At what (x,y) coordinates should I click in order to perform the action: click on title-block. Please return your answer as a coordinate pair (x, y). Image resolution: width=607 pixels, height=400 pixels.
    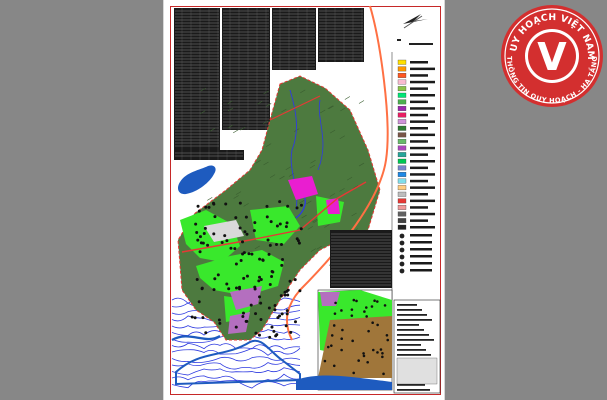
    Looking at the image, I should click on (417, 346).